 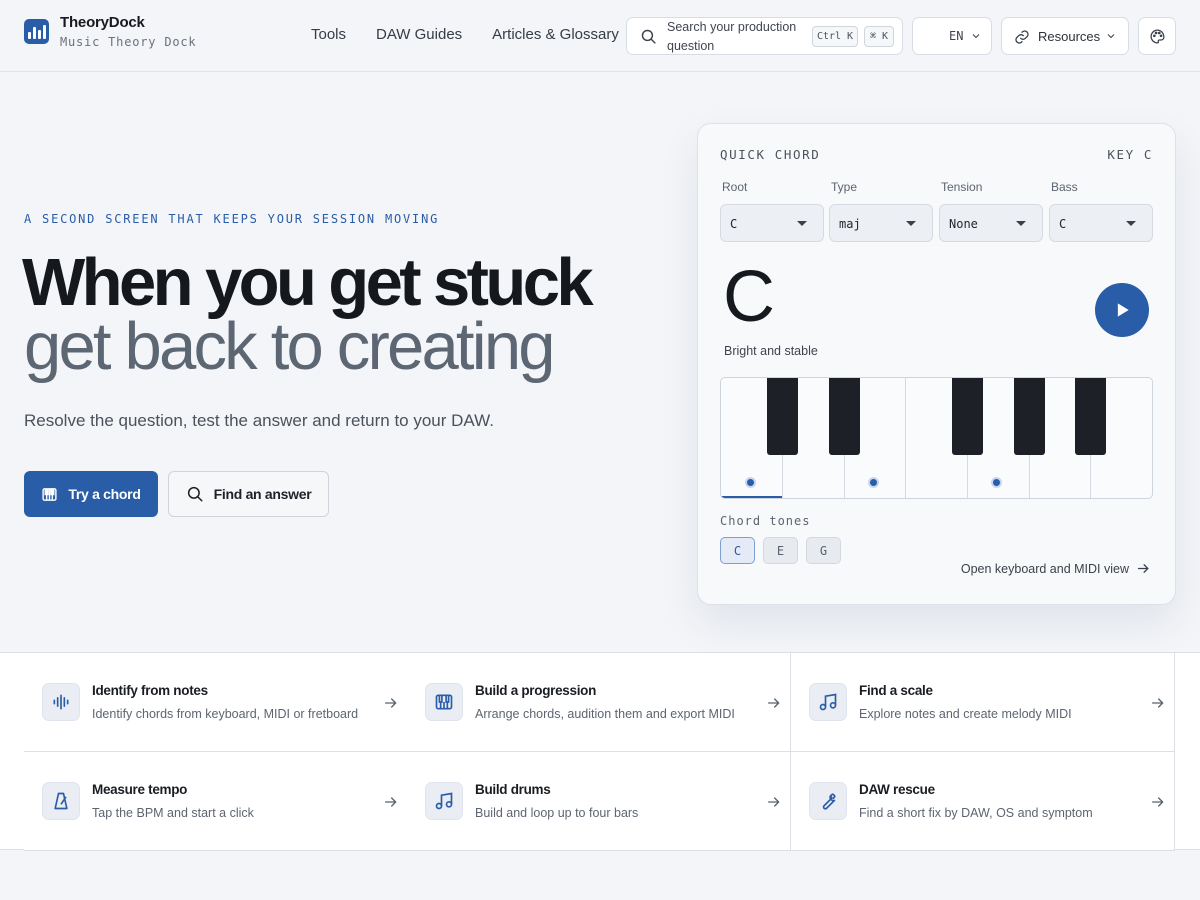 I want to click on tension-label: Tension, so click(x=962, y=187).